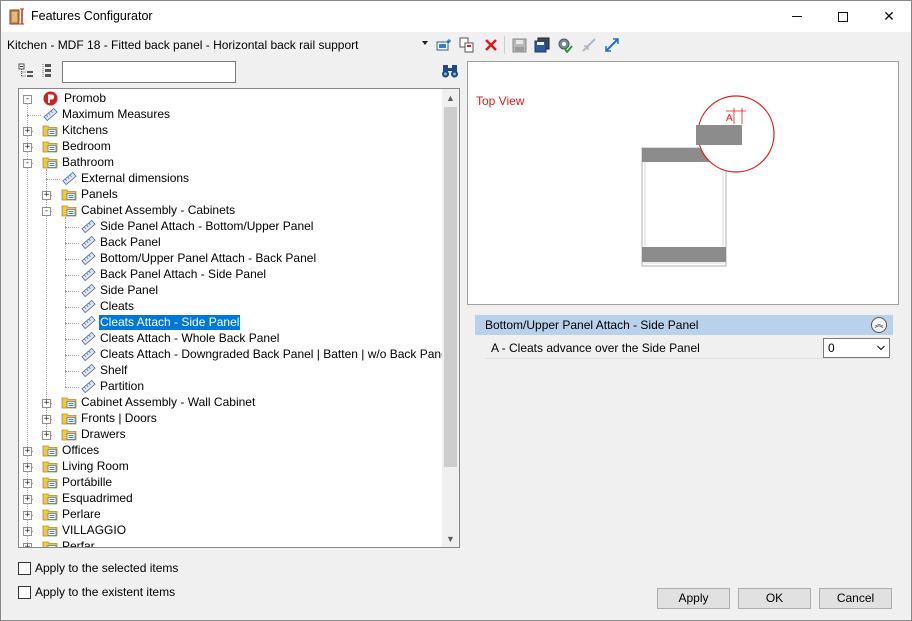 The height and width of the screenshot is (621, 912). I want to click on apply-selected-checkbox, so click(24, 568).